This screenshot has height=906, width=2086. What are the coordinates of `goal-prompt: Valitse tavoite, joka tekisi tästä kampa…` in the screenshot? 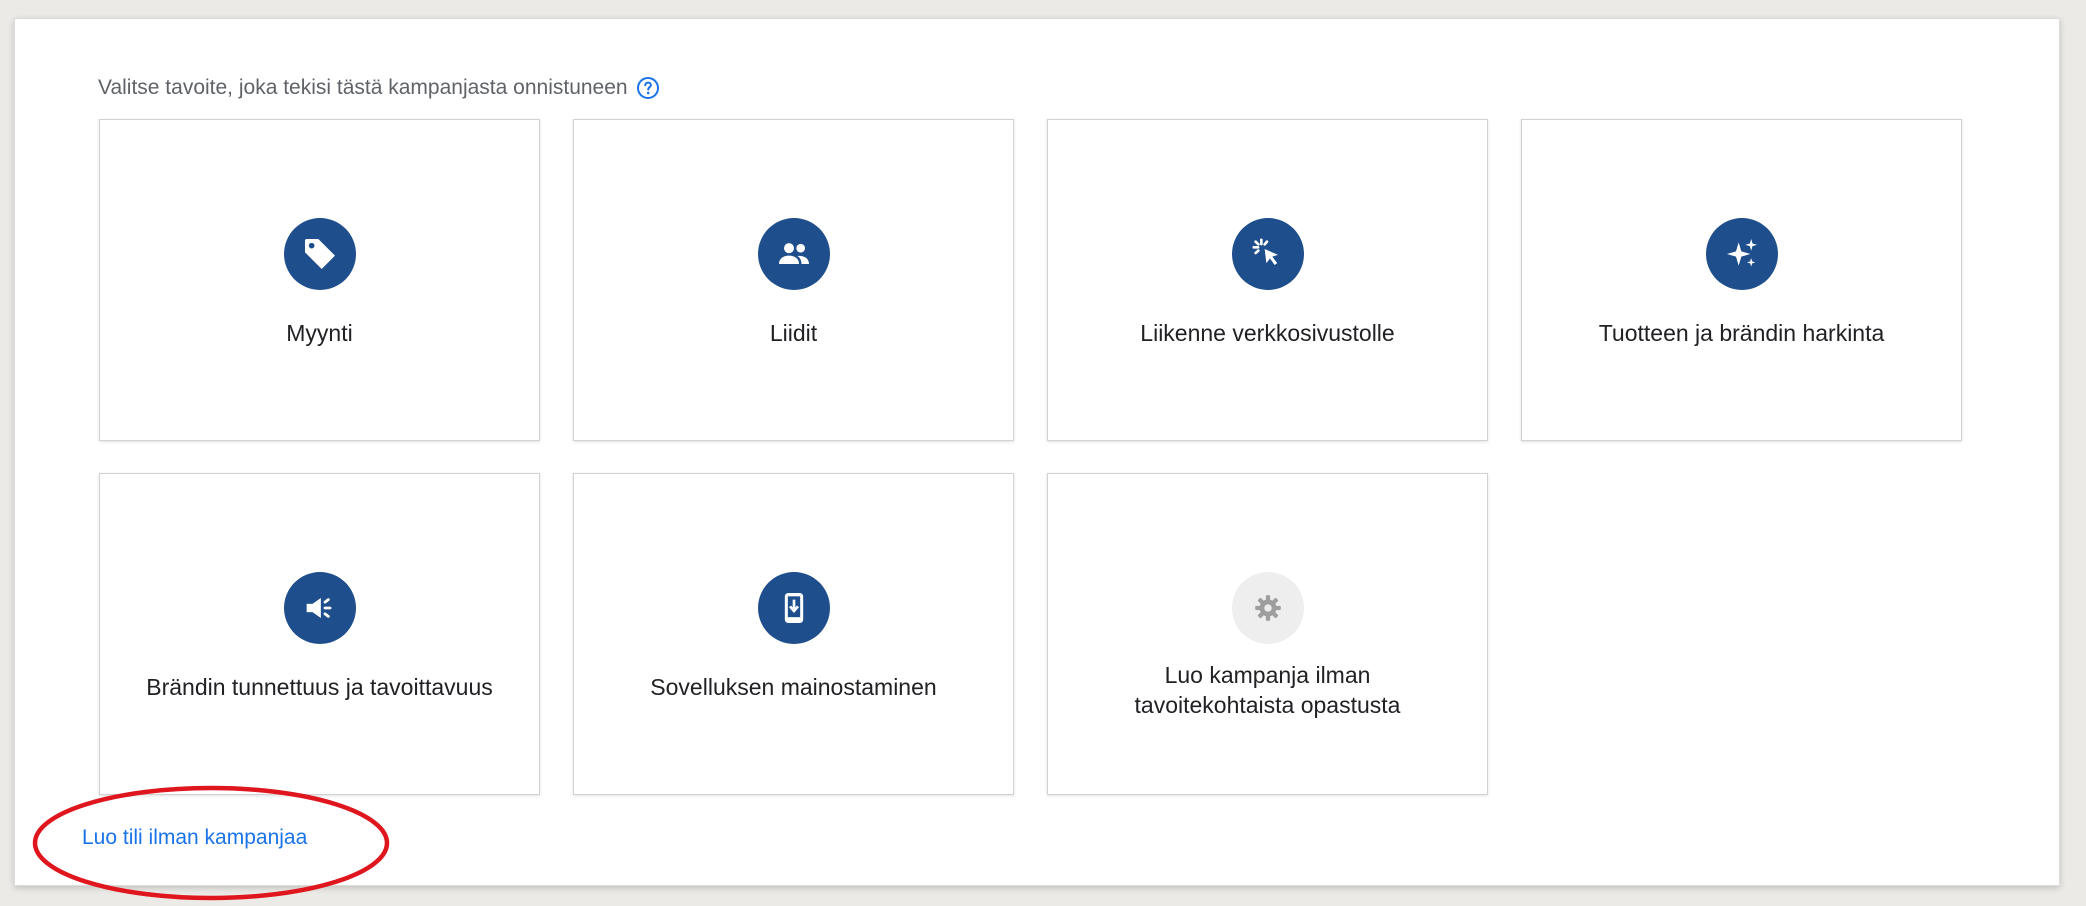 It's located at (379, 88).